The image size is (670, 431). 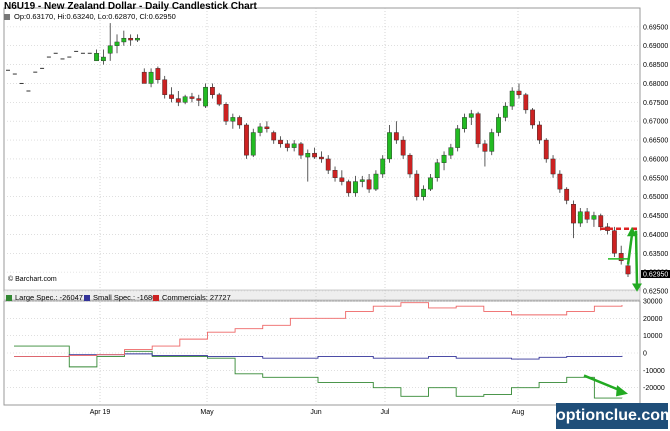 I want to click on down-arrow-shaft, so click(x=636, y=258).